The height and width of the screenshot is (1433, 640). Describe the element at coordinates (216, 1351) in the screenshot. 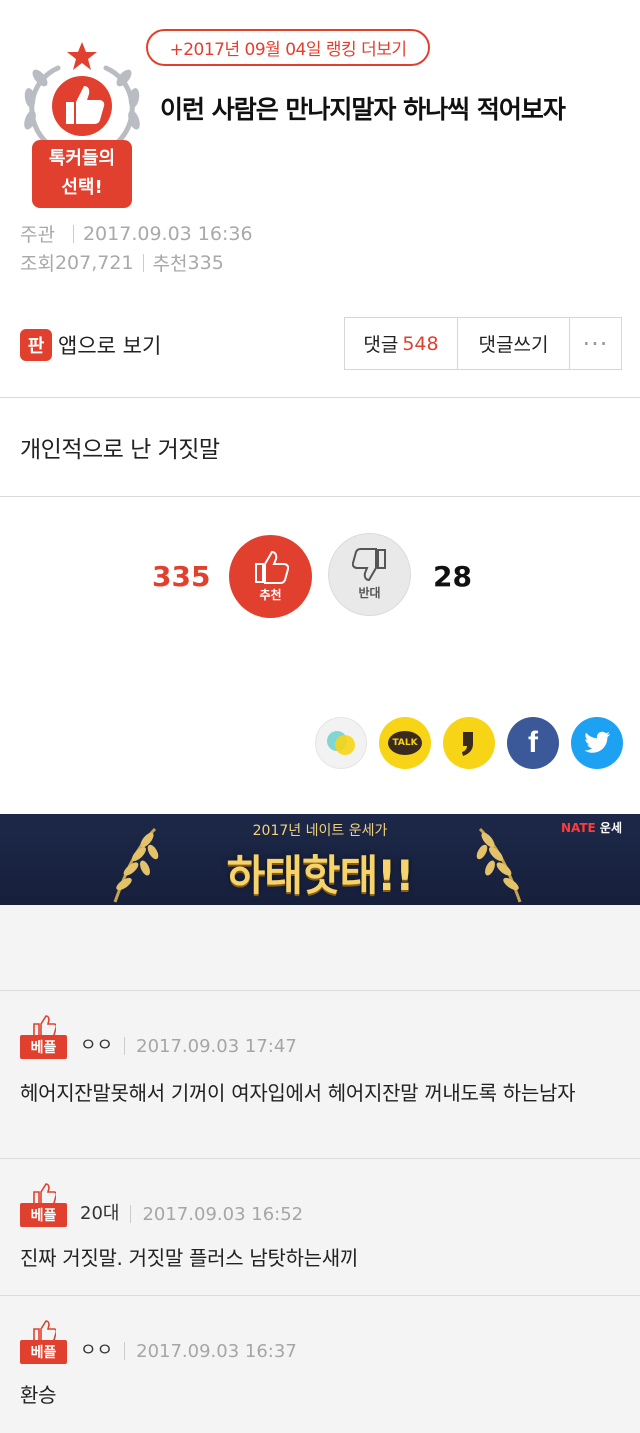

I see `comment-time: 2017.09.03 16:37` at that location.